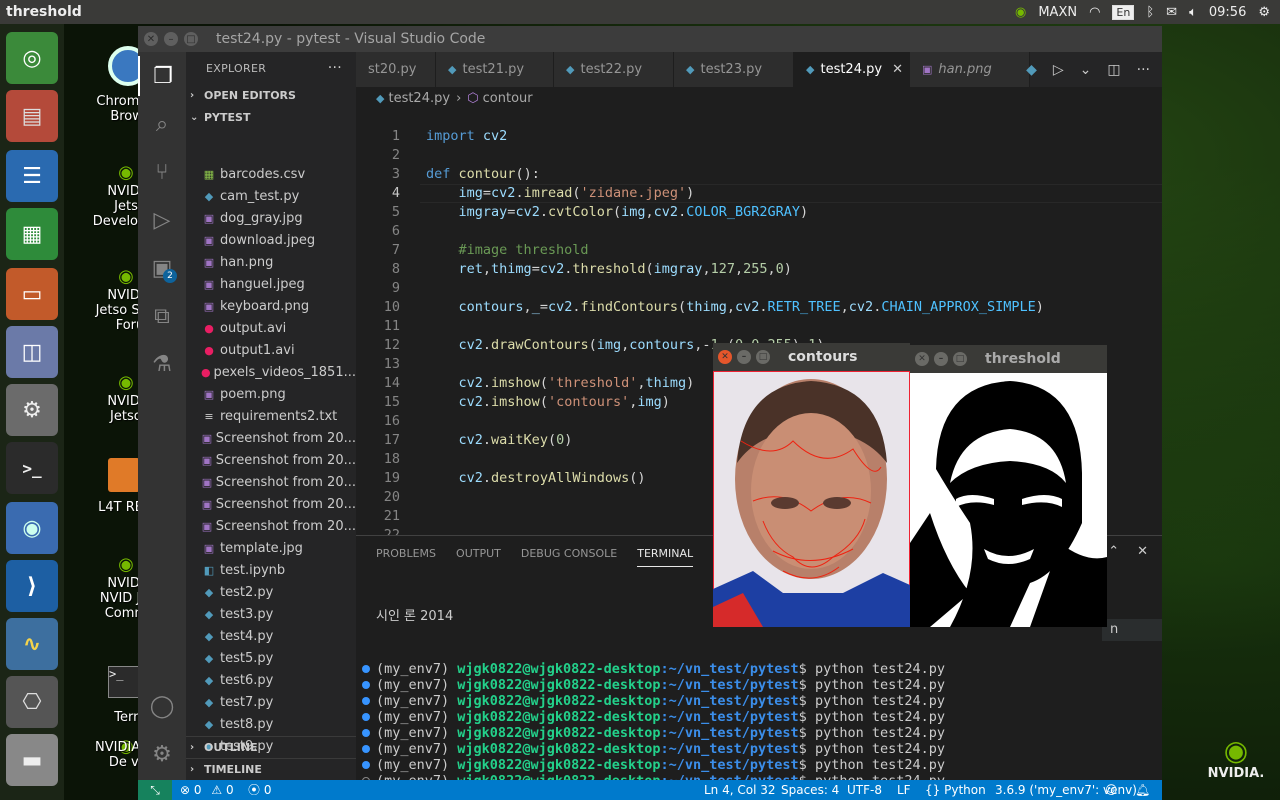 This screenshot has height=800, width=1280. I want to click on remote-indicator: ⤡, so click(155, 790).